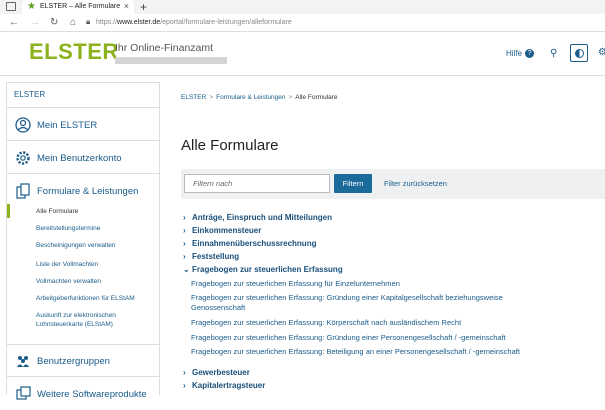 Image resolution: width=605 pixels, height=410 pixels. What do you see at coordinates (171, 60) in the screenshot?
I see `user-name-placeholder` at bounding box center [171, 60].